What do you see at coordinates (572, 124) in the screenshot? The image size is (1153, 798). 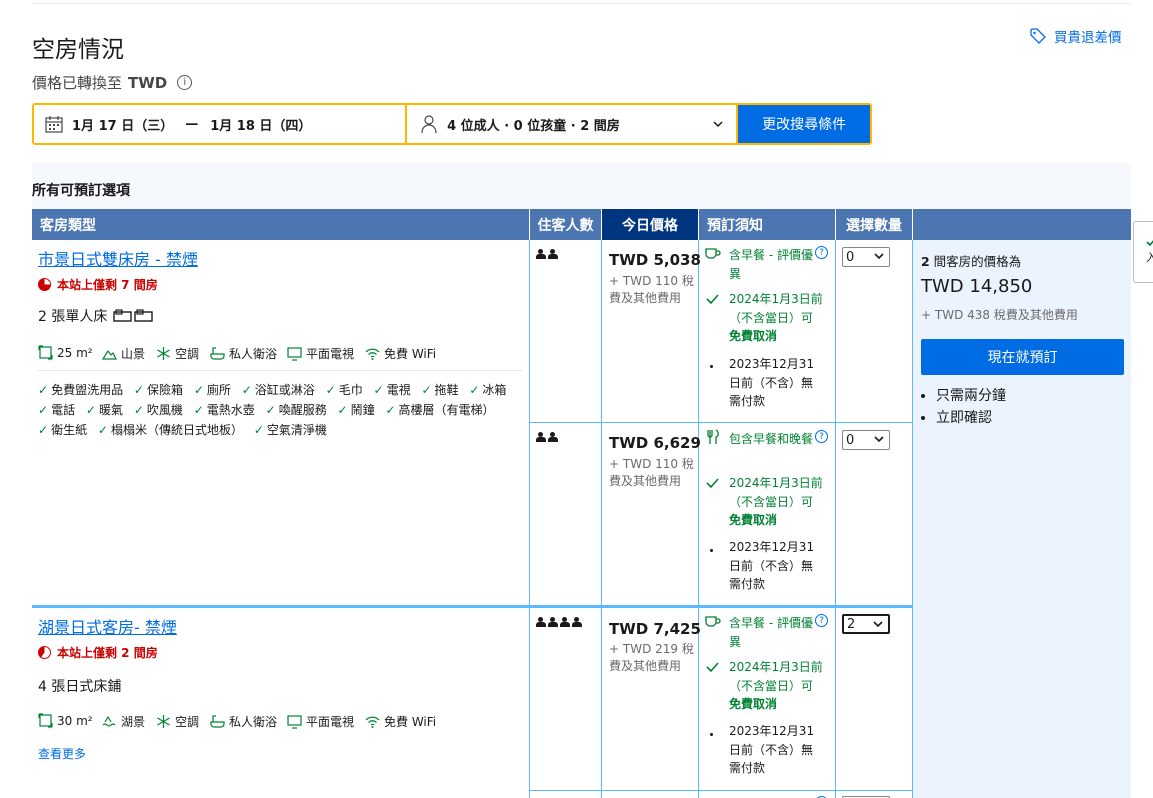 I see `guests-picker: 4 位成人 · 0 位孩童 · 2 間房` at bounding box center [572, 124].